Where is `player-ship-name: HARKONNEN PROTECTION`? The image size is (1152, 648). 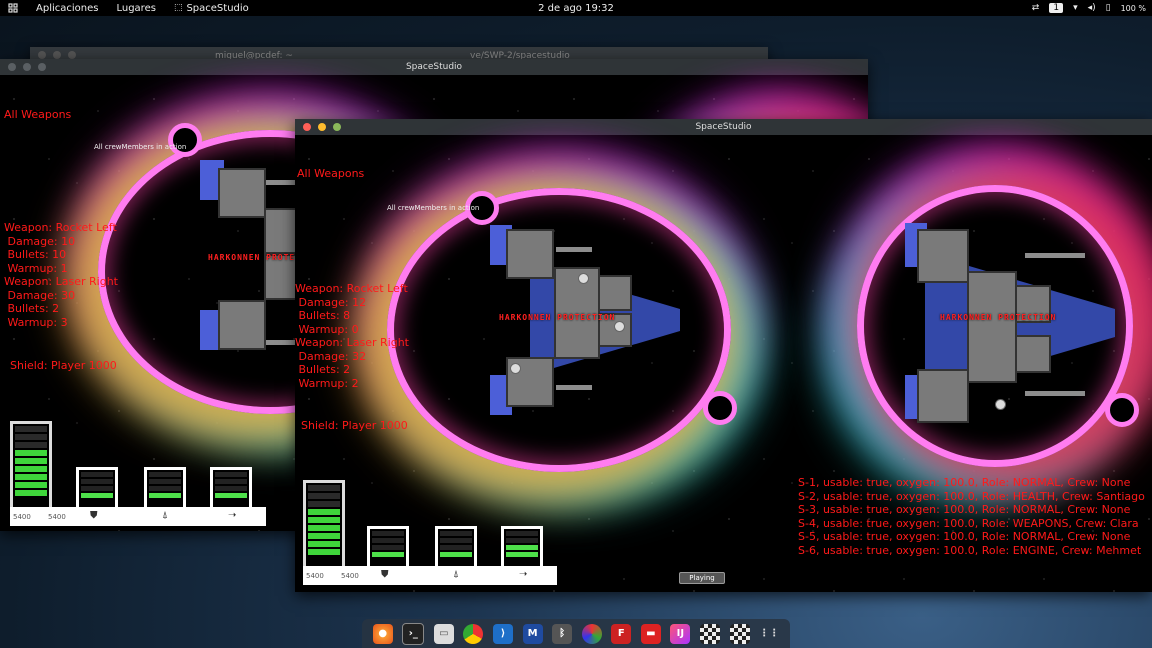
player-ship-name: HARKONNEN PROTECTION is located at coordinates (557, 317).